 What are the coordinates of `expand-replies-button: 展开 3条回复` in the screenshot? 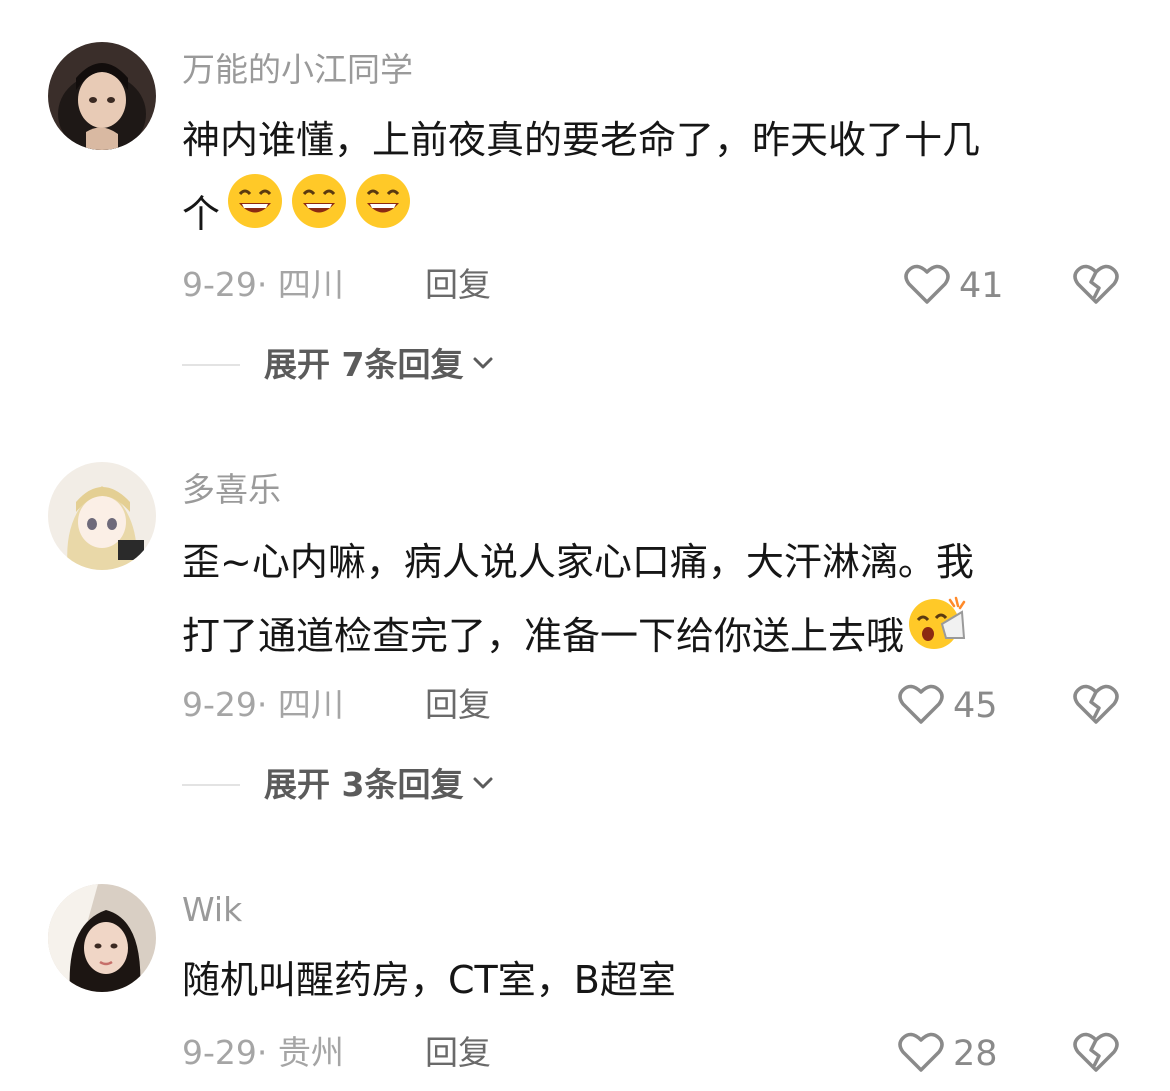 It's located at (338, 785).